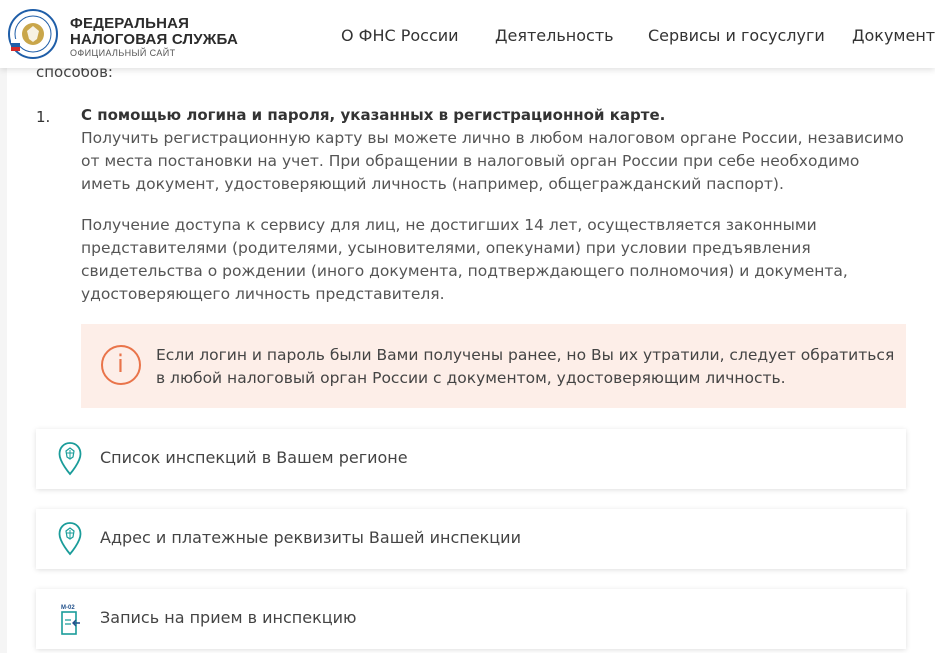 The width and height of the screenshot is (935, 653). What do you see at coordinates (130, 23) in the screenshot?
I see `logo-line-1: ФЕДЕРАЛЬНАЯ` at bounding box center [130, 23].